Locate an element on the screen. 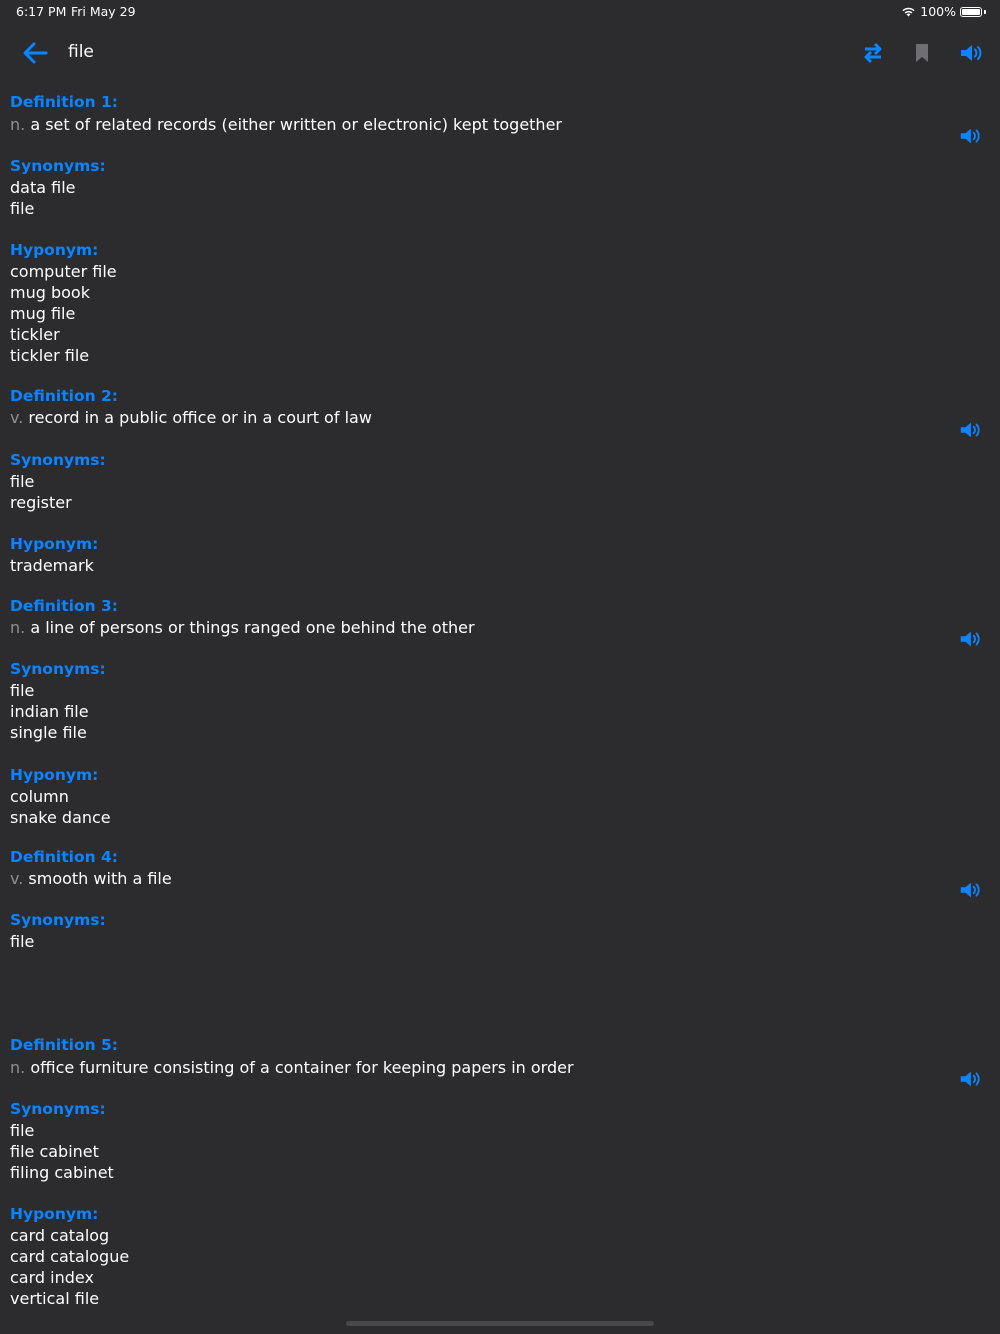  search-word: file is located at coordinates (81, 52).